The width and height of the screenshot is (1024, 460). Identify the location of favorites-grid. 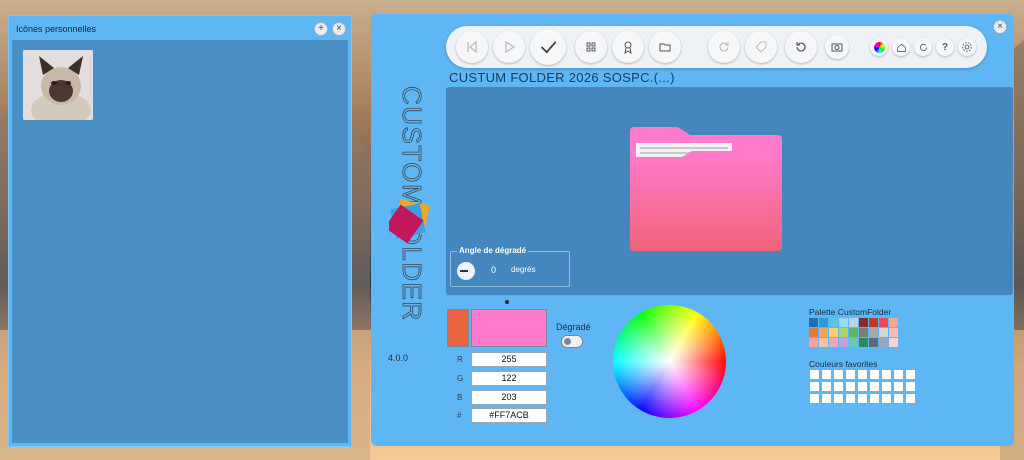
(862, 386).